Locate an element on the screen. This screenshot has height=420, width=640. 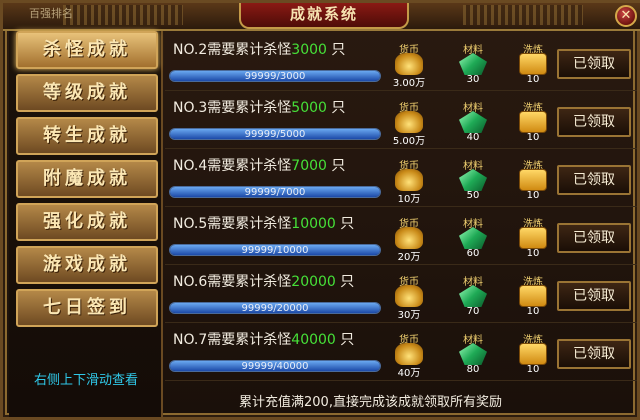
window-title: 成就系统 is located at coordinates (324, 16).